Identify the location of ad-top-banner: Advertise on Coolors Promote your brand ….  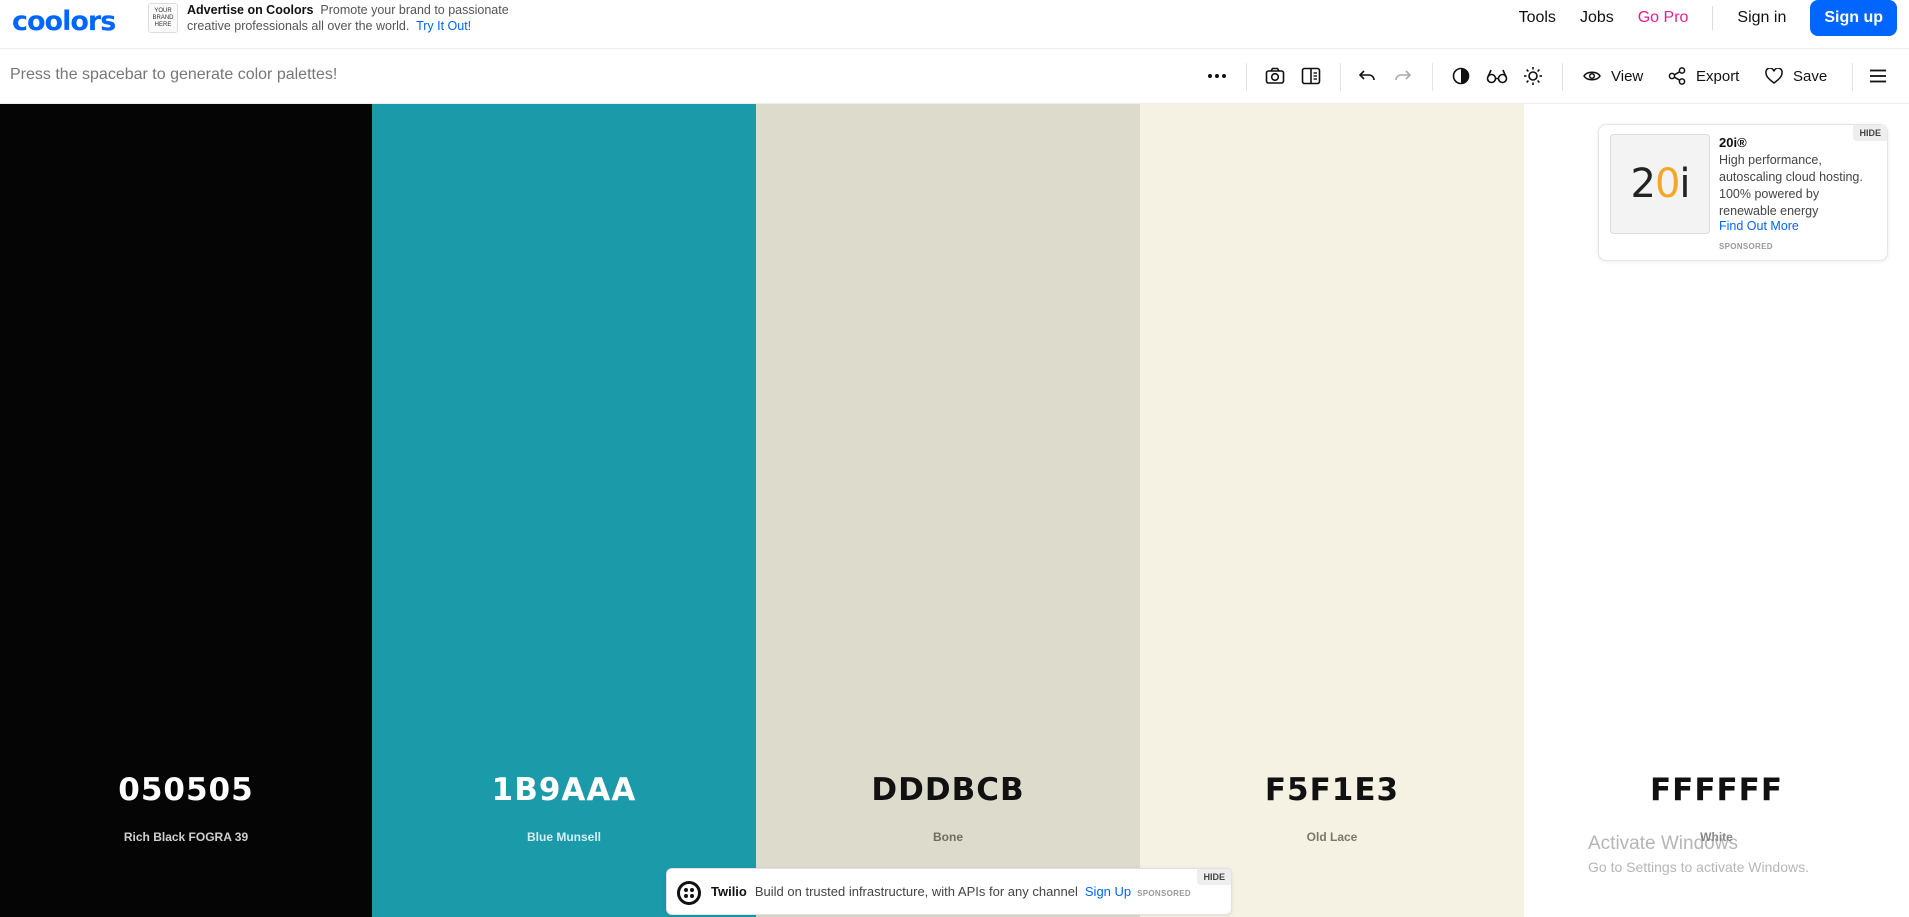
(357, 18).